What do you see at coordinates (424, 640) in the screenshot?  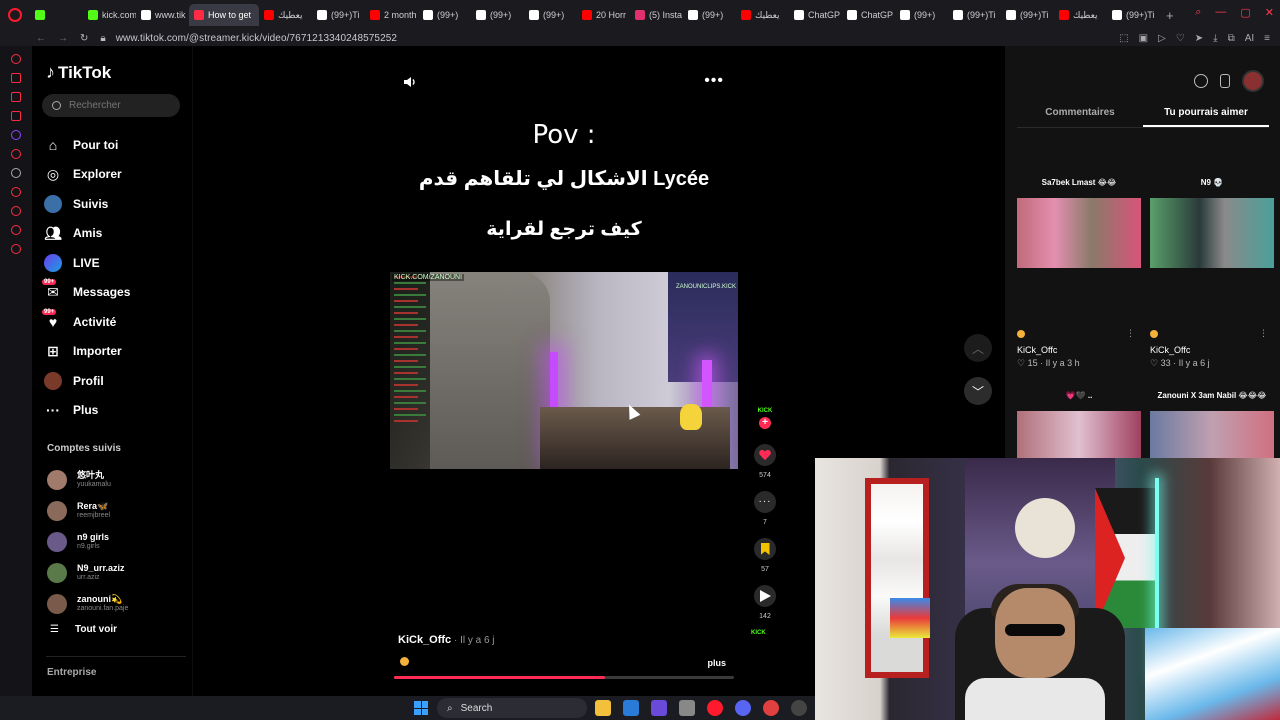 I see `author-name: KiCk_Offc` at bounding box center [424, 640].